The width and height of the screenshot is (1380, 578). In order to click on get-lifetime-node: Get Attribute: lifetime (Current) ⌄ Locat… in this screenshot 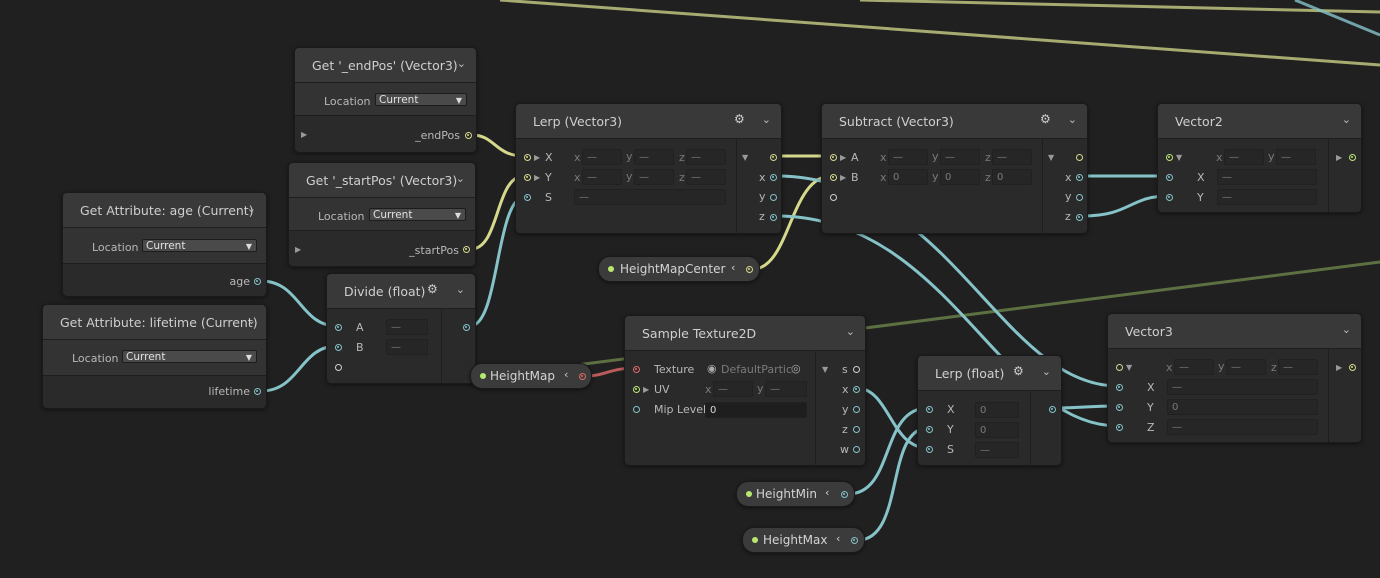, I will do `click(154, 356)`.